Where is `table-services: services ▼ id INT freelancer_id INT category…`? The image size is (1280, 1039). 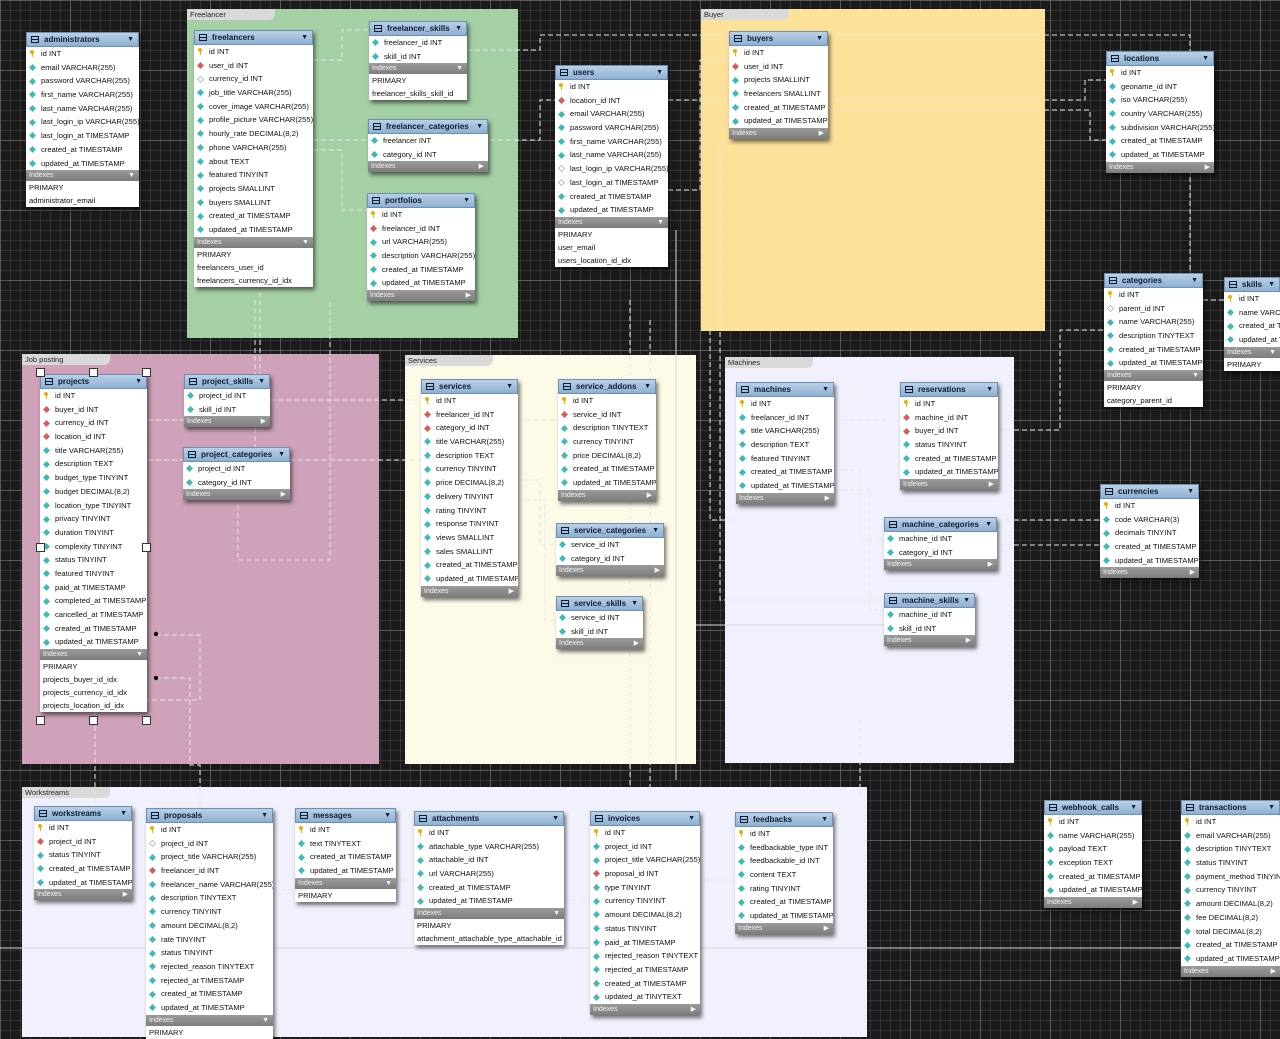 table-services: services ▼ id INT freelancer_id INT category… is located at coordinates (469, 488).